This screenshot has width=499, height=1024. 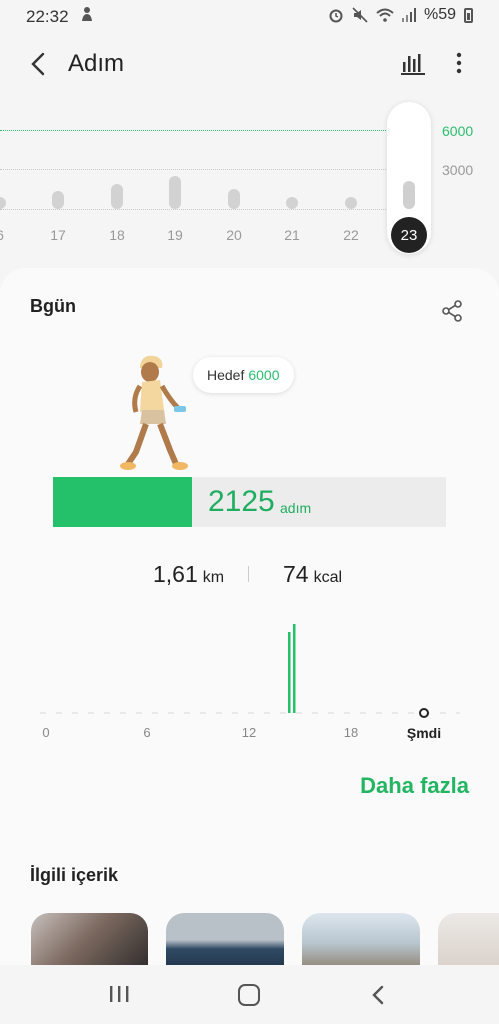 I want to click on recent-apps-button, so click(x=119, y=994).